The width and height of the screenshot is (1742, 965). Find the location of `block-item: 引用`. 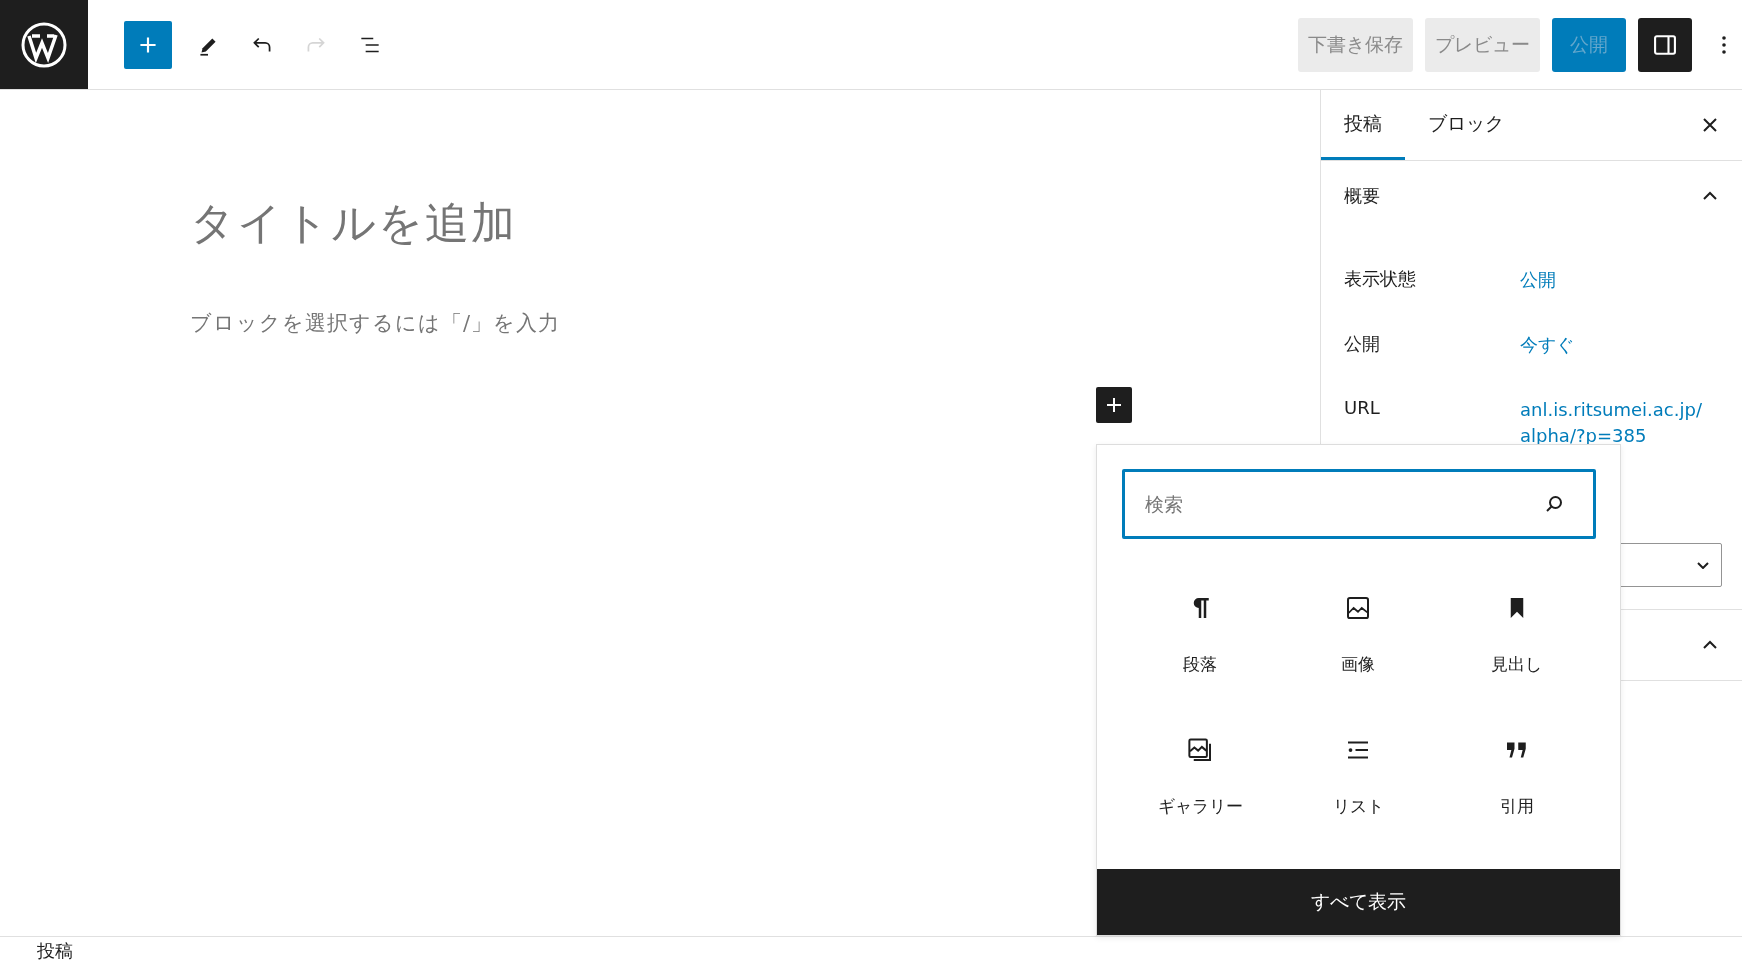

block-item: 引用 is located at coordinates (1516, 781).